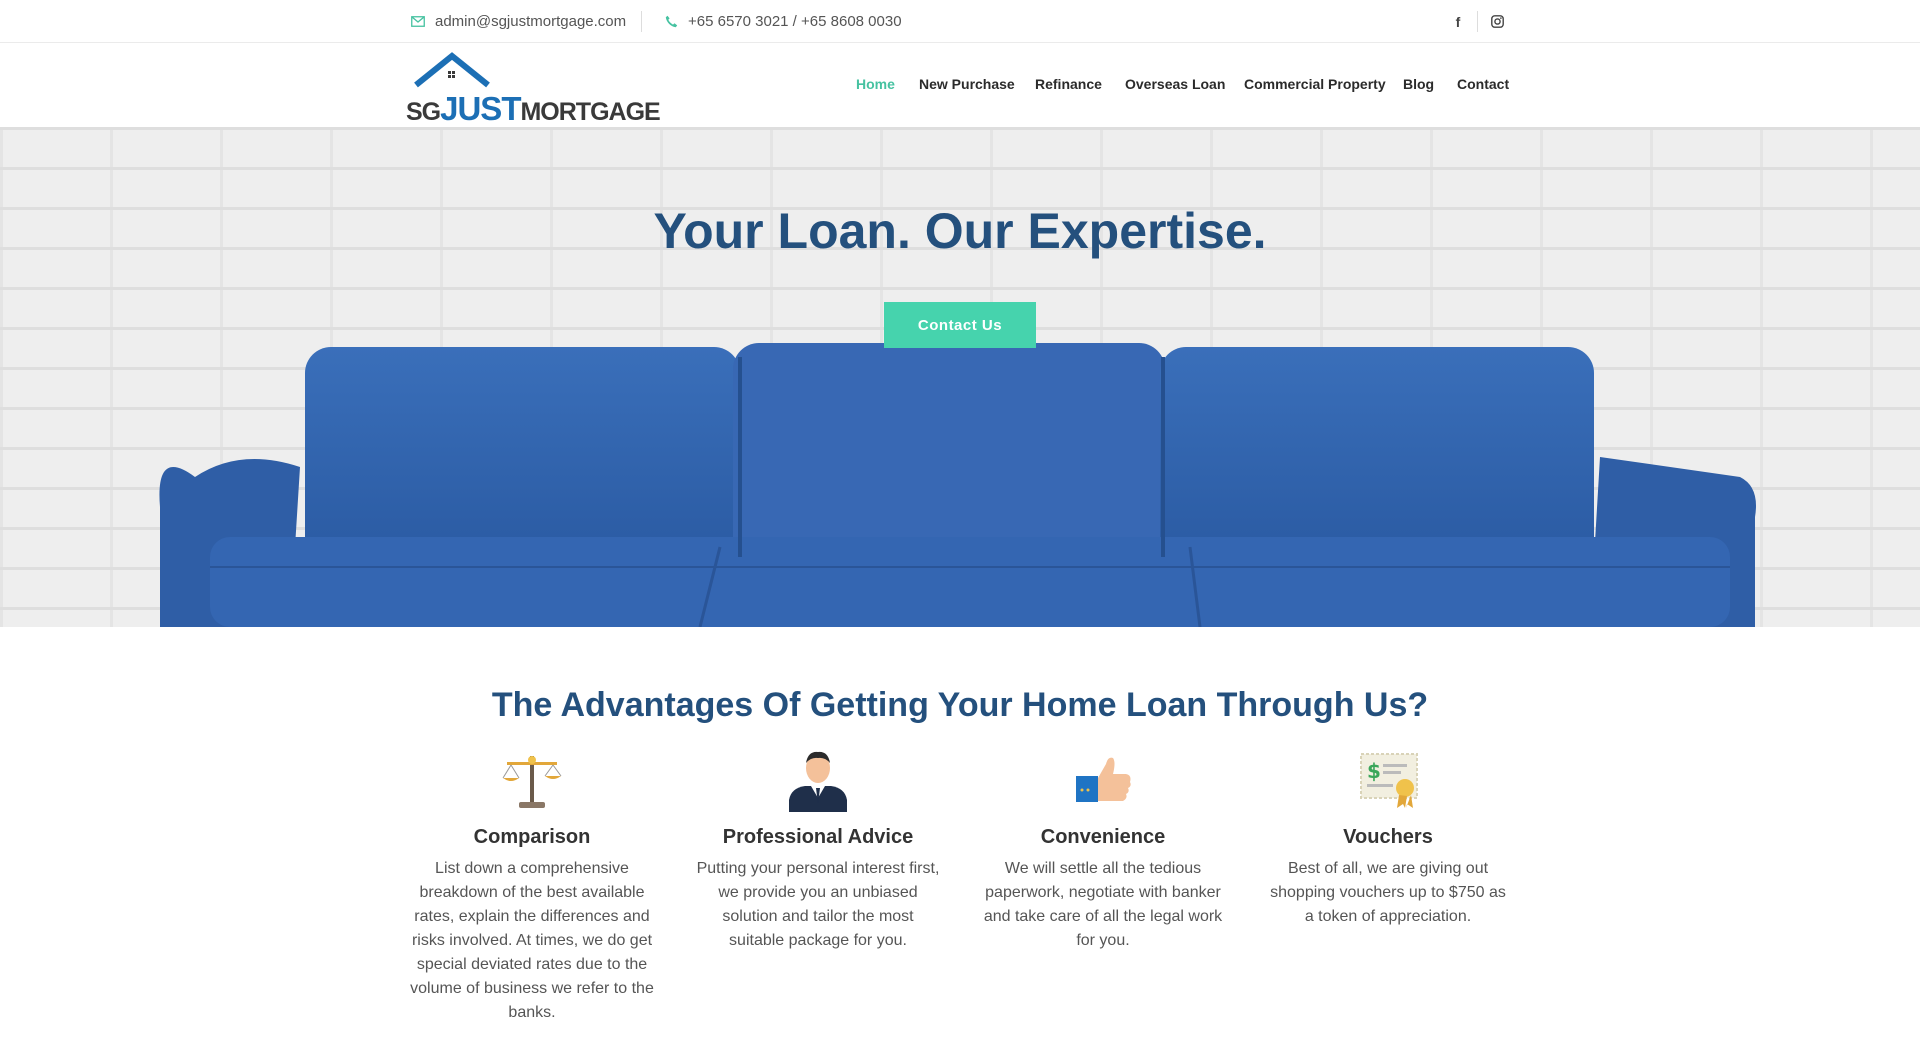  Describe the element at coordinates (1315, 84) in the screenshot. I see `nav-commercial-property: Commercial Property` at that location.